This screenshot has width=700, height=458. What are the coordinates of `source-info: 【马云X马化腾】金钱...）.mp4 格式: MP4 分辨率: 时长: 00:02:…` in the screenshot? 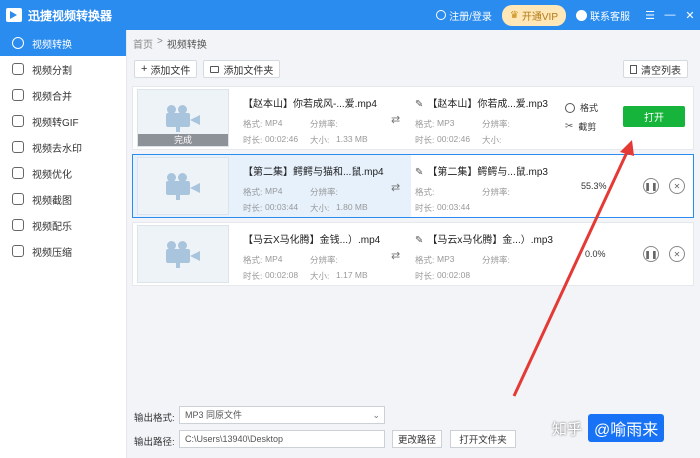 It's located at (318, 256).